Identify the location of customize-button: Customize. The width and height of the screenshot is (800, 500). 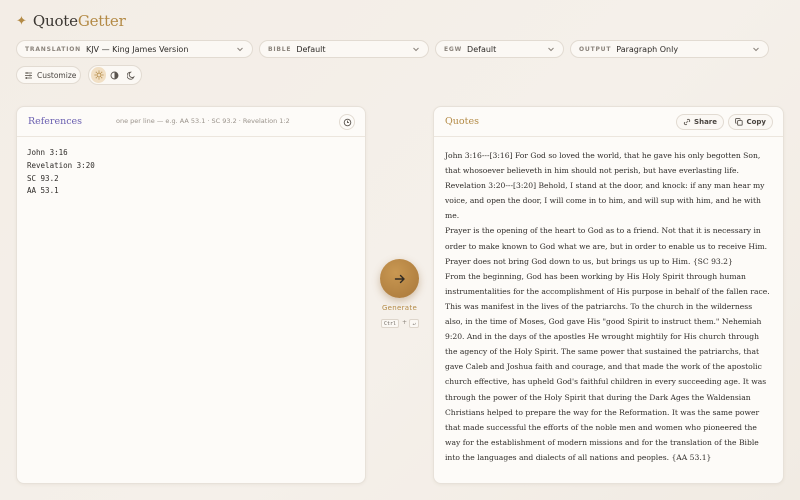
(48, 75).